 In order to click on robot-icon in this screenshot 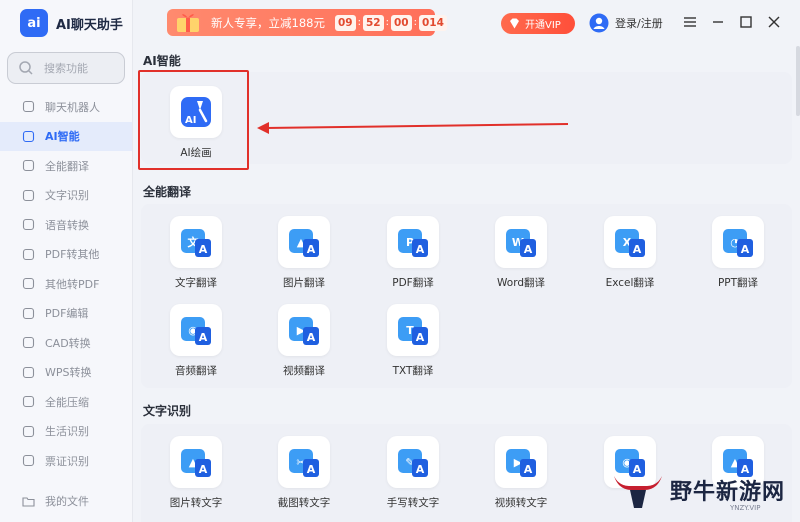, I will do `click(28, 106)`.